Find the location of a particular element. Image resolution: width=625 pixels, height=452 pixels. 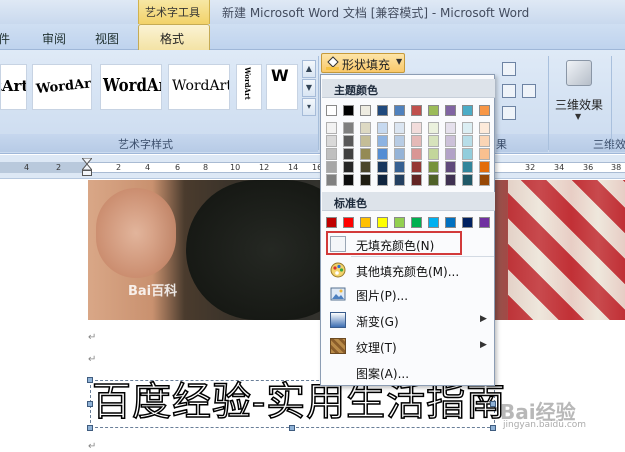

gallery-scroll-up-icon: ▲ is located at coordinates (309, 69).